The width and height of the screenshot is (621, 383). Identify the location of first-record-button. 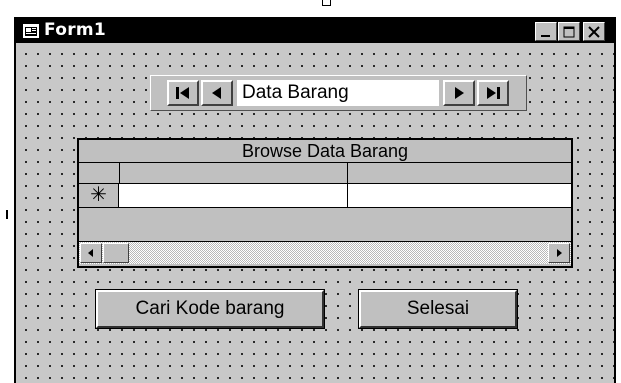
(183, 93).